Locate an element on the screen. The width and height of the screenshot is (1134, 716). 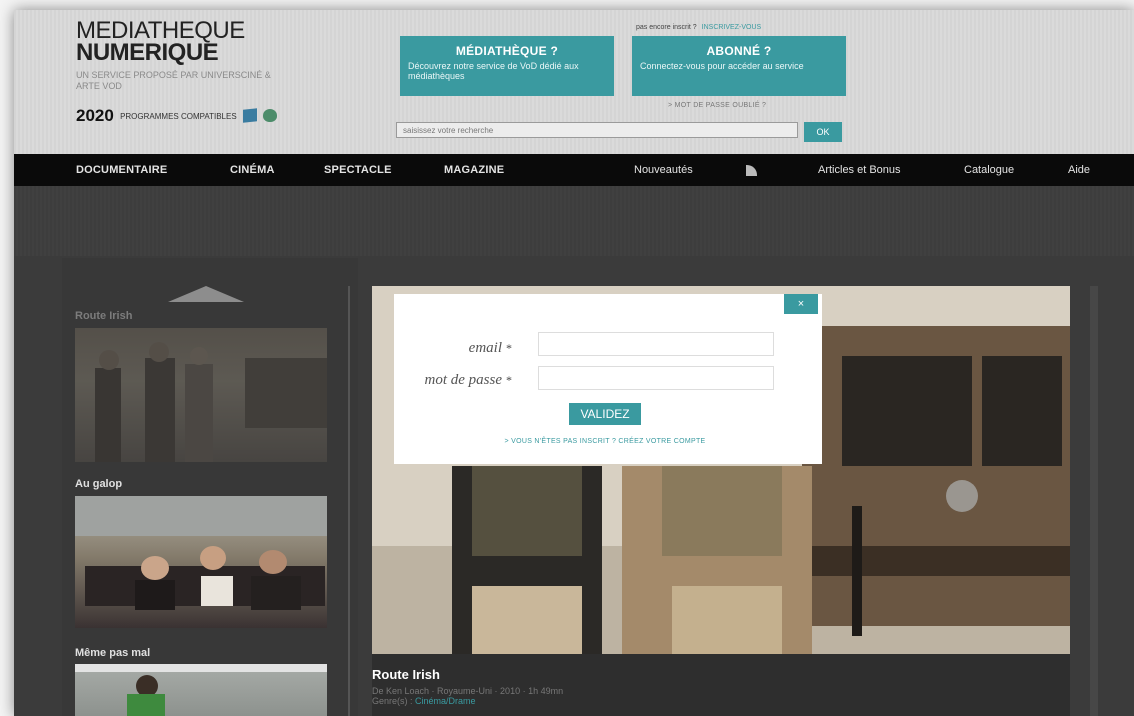
scroll-up-arrow-icon is located at coordinates (206, 294).